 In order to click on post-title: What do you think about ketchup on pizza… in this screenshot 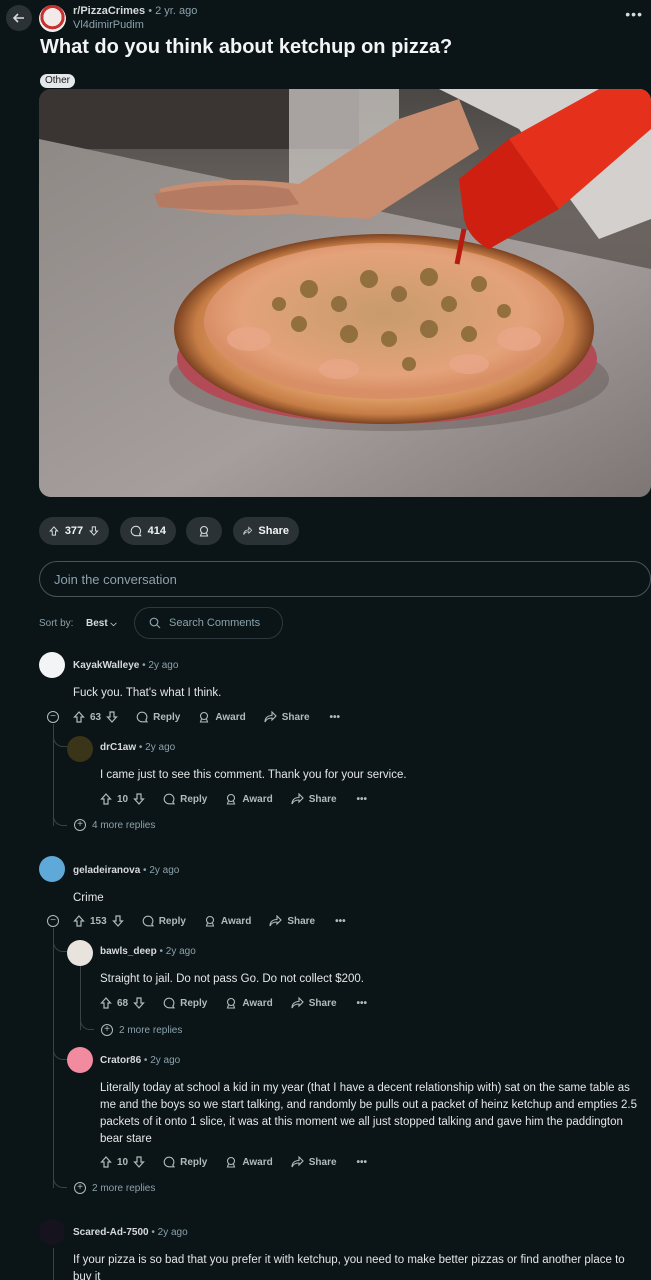, I will do `click(246, 47)`.